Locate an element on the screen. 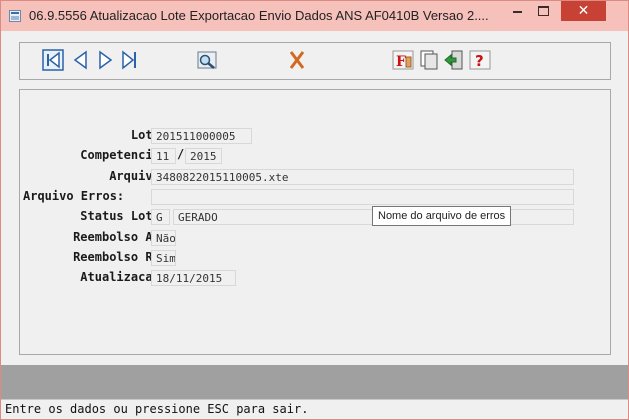  reembolso-rc-field: Sim is located at coordinates (163, 258).